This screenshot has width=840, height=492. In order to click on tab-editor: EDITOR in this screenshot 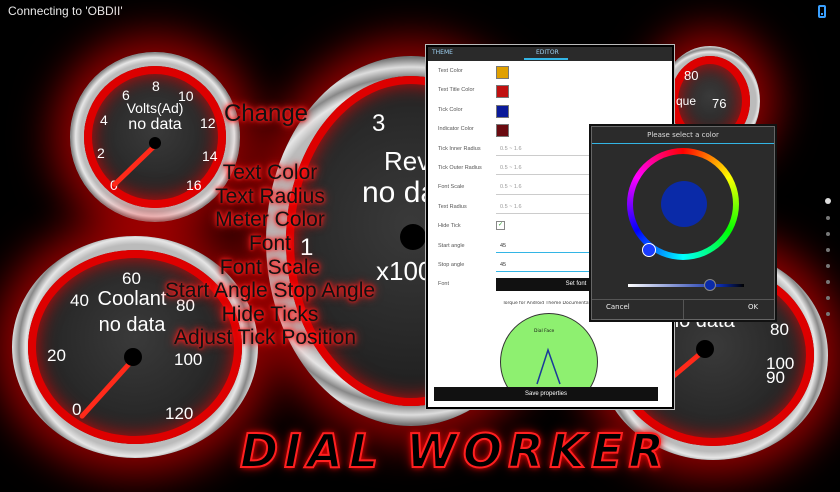, I will do `click(547, 52)`.